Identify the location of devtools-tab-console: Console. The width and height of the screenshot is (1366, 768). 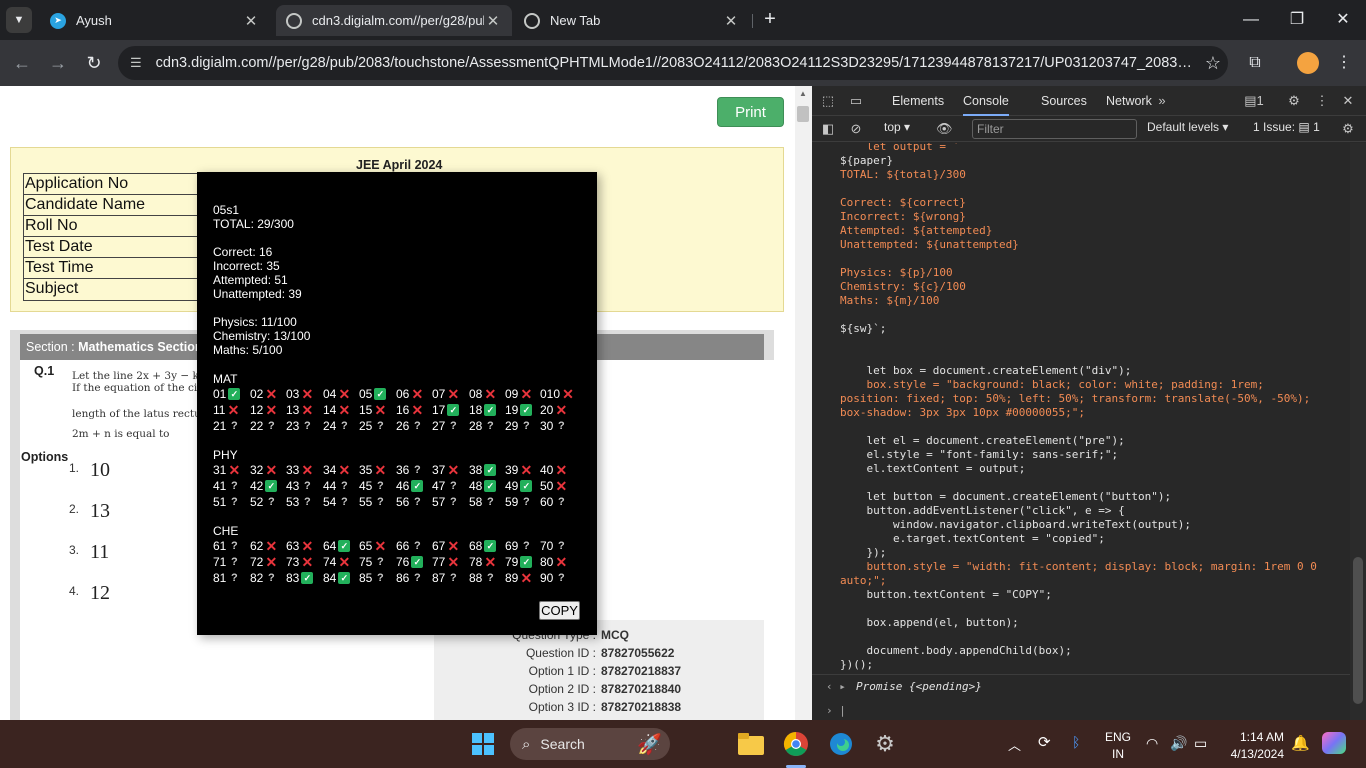
(986, 101).